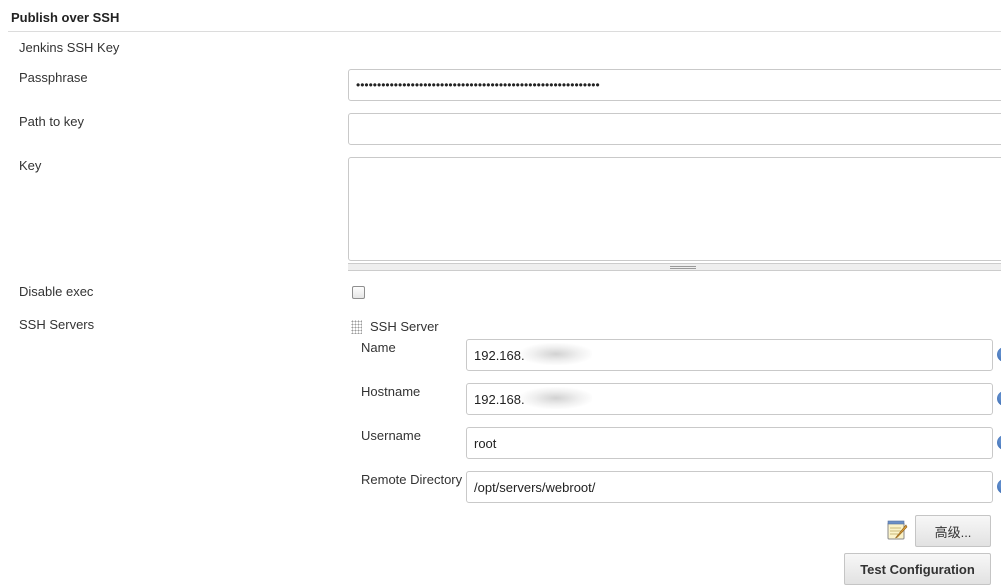 Image resolution: width=1001 pixels, height=585 pixels. What do you see at coordinates (378, 347) in the screenshot?
I see `server-name-label: Name` at bounding box center [378, 347].